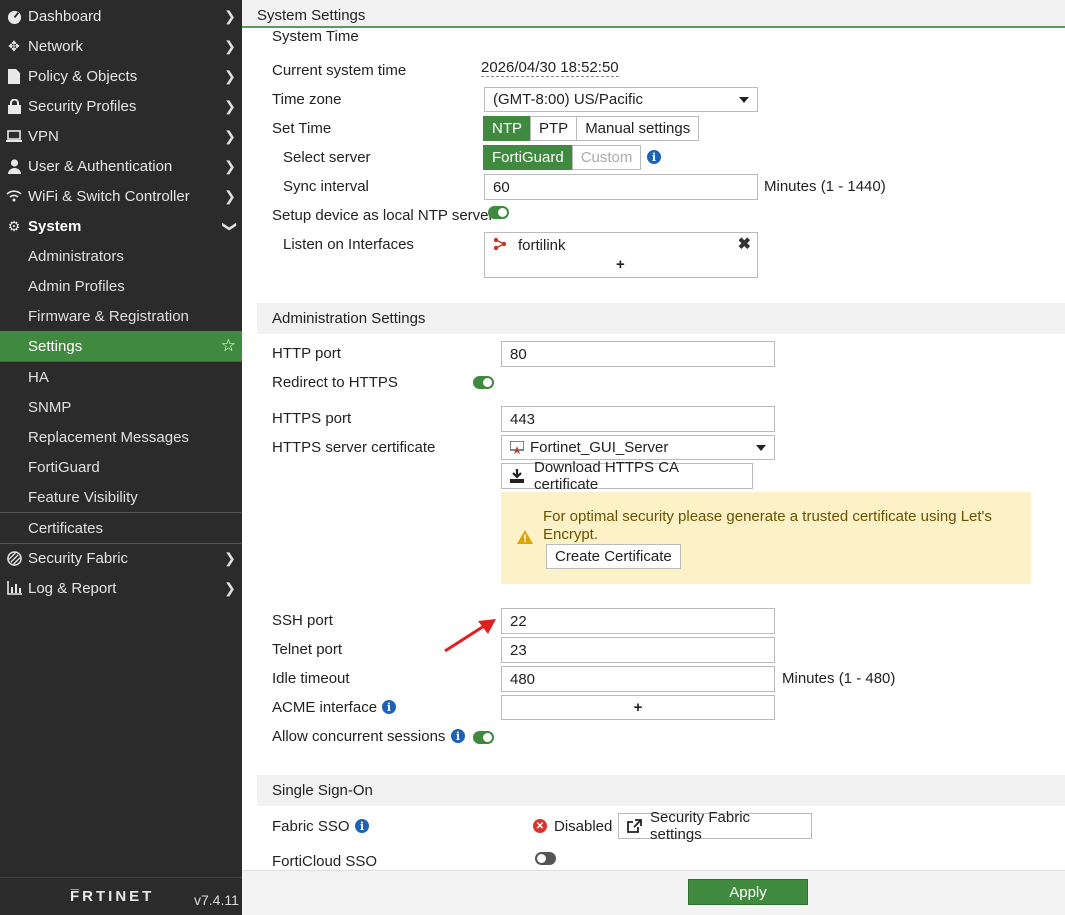  What do you see at coordinates (228, 346) in the screenshot?
I see `star-icon: ☆` at bounding box center [228, 346].